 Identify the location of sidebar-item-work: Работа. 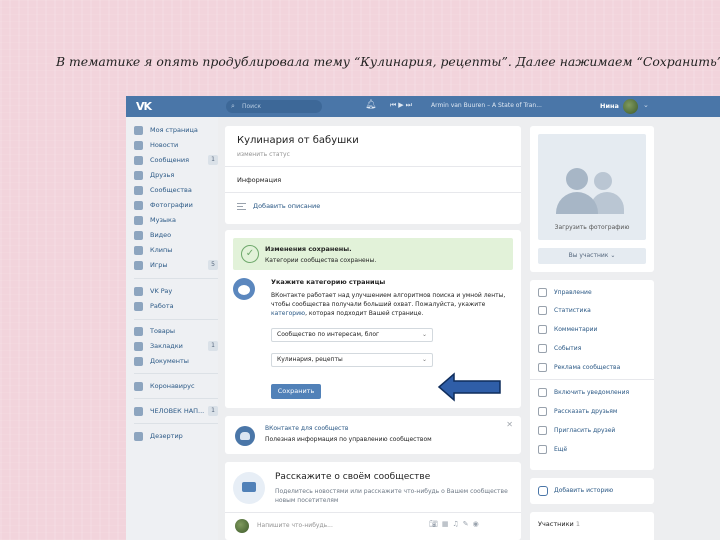
(176, 306).